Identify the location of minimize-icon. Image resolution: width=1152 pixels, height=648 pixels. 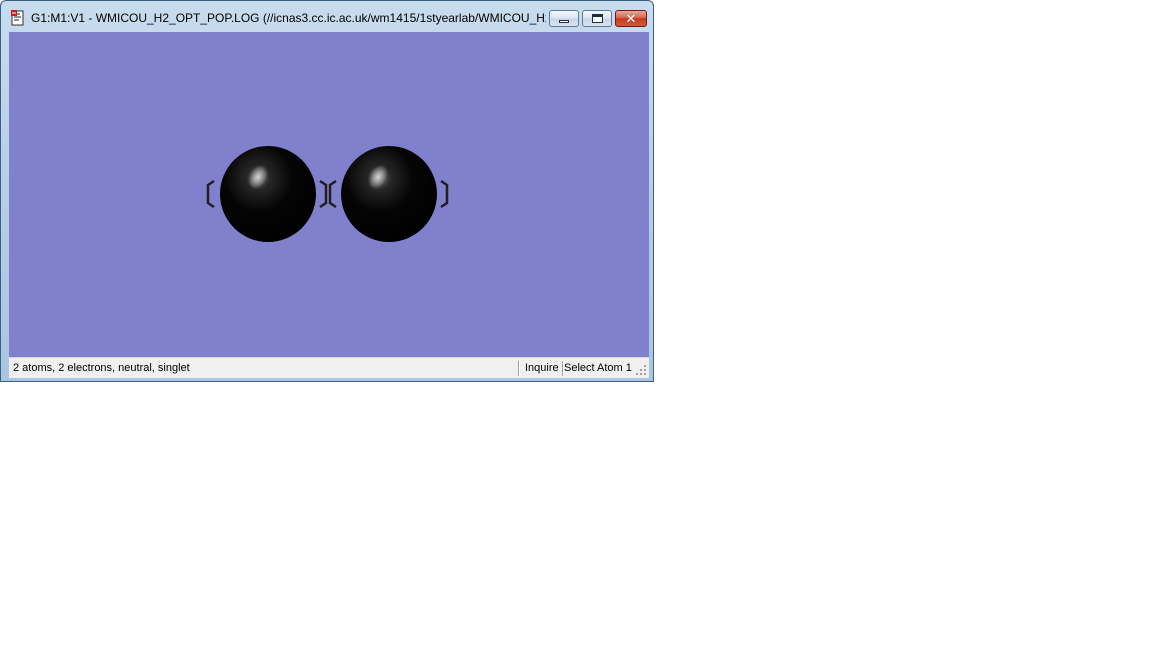
(564, 21).